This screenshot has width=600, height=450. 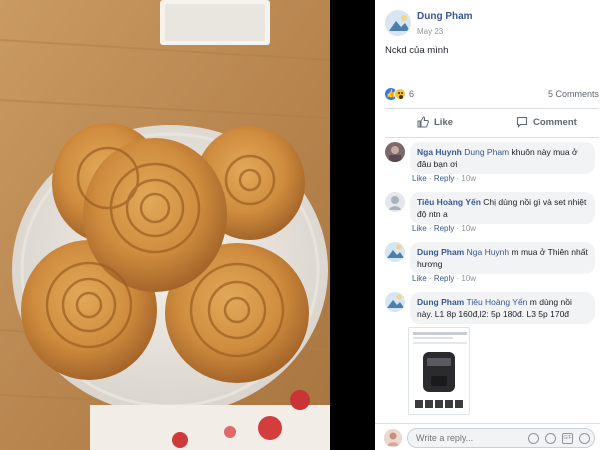 What do you see at coordinates (352, 225) in the screenshot?
I see `viewer-gutter` at bounding box center [352, 225].